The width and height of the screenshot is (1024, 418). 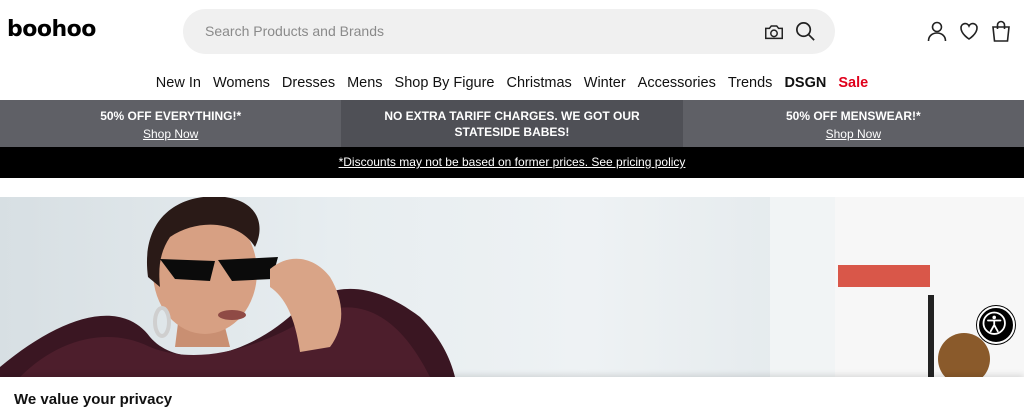 I want to click on camera-icon, so click(x=774, y=32).